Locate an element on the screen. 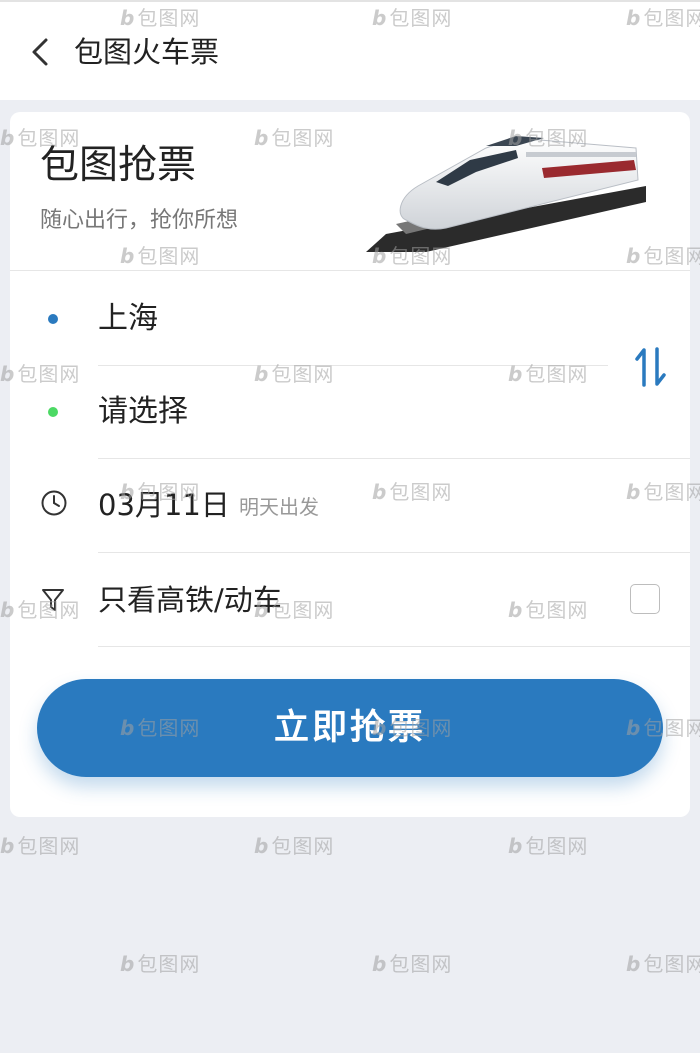 The image size is (700, 1053). from-station: 上海 is located at coordinates (128, 319).